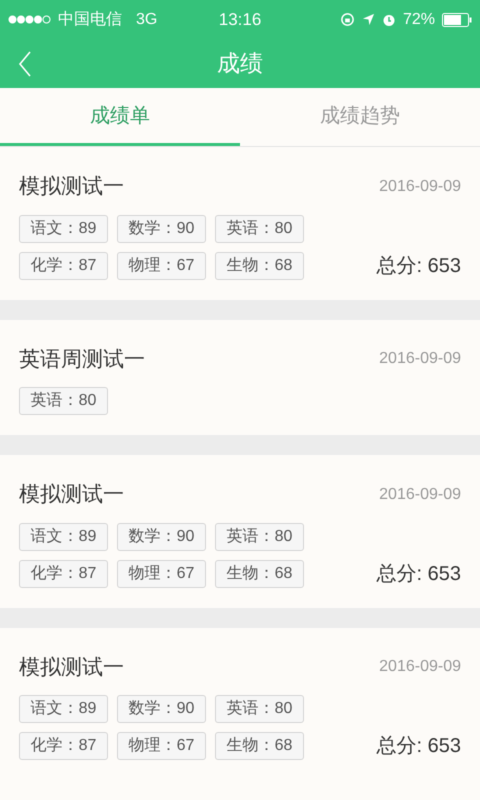  Describe the element at coordinates (457, 19) in the screenshot. I see `battery-icon` at that location.